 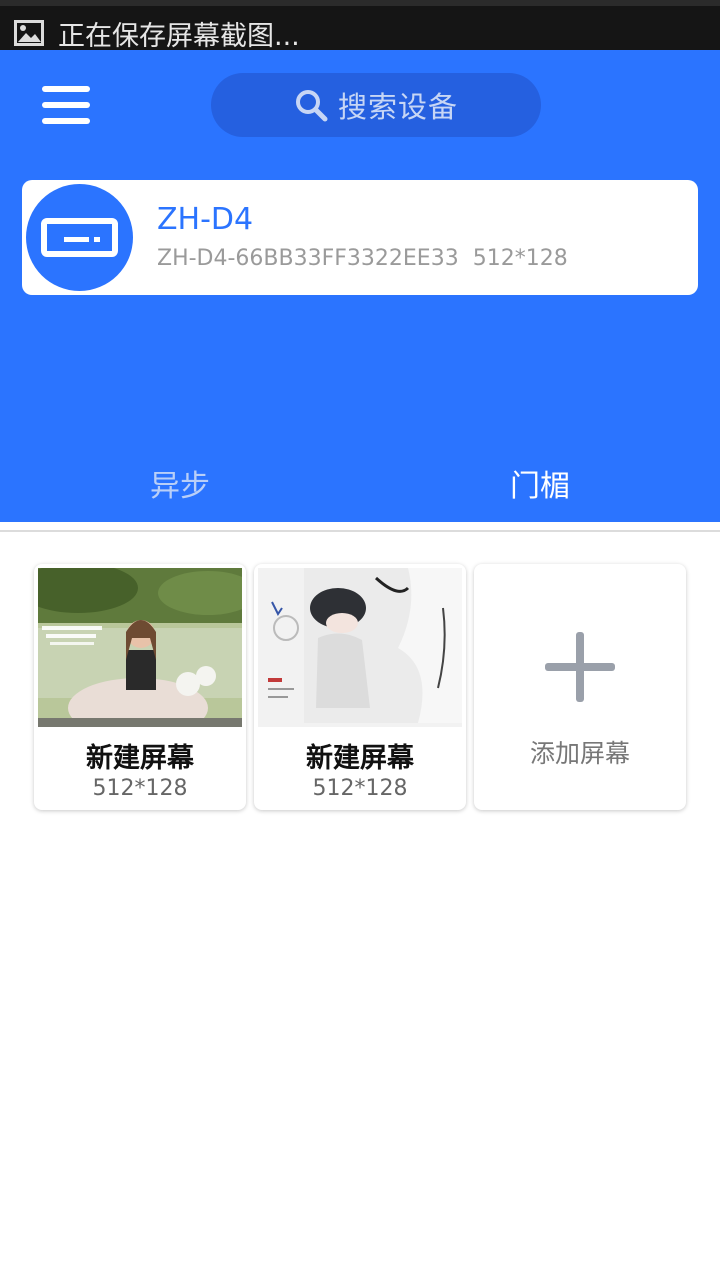 I want to click on status-strip, so click(x=360, y=3).